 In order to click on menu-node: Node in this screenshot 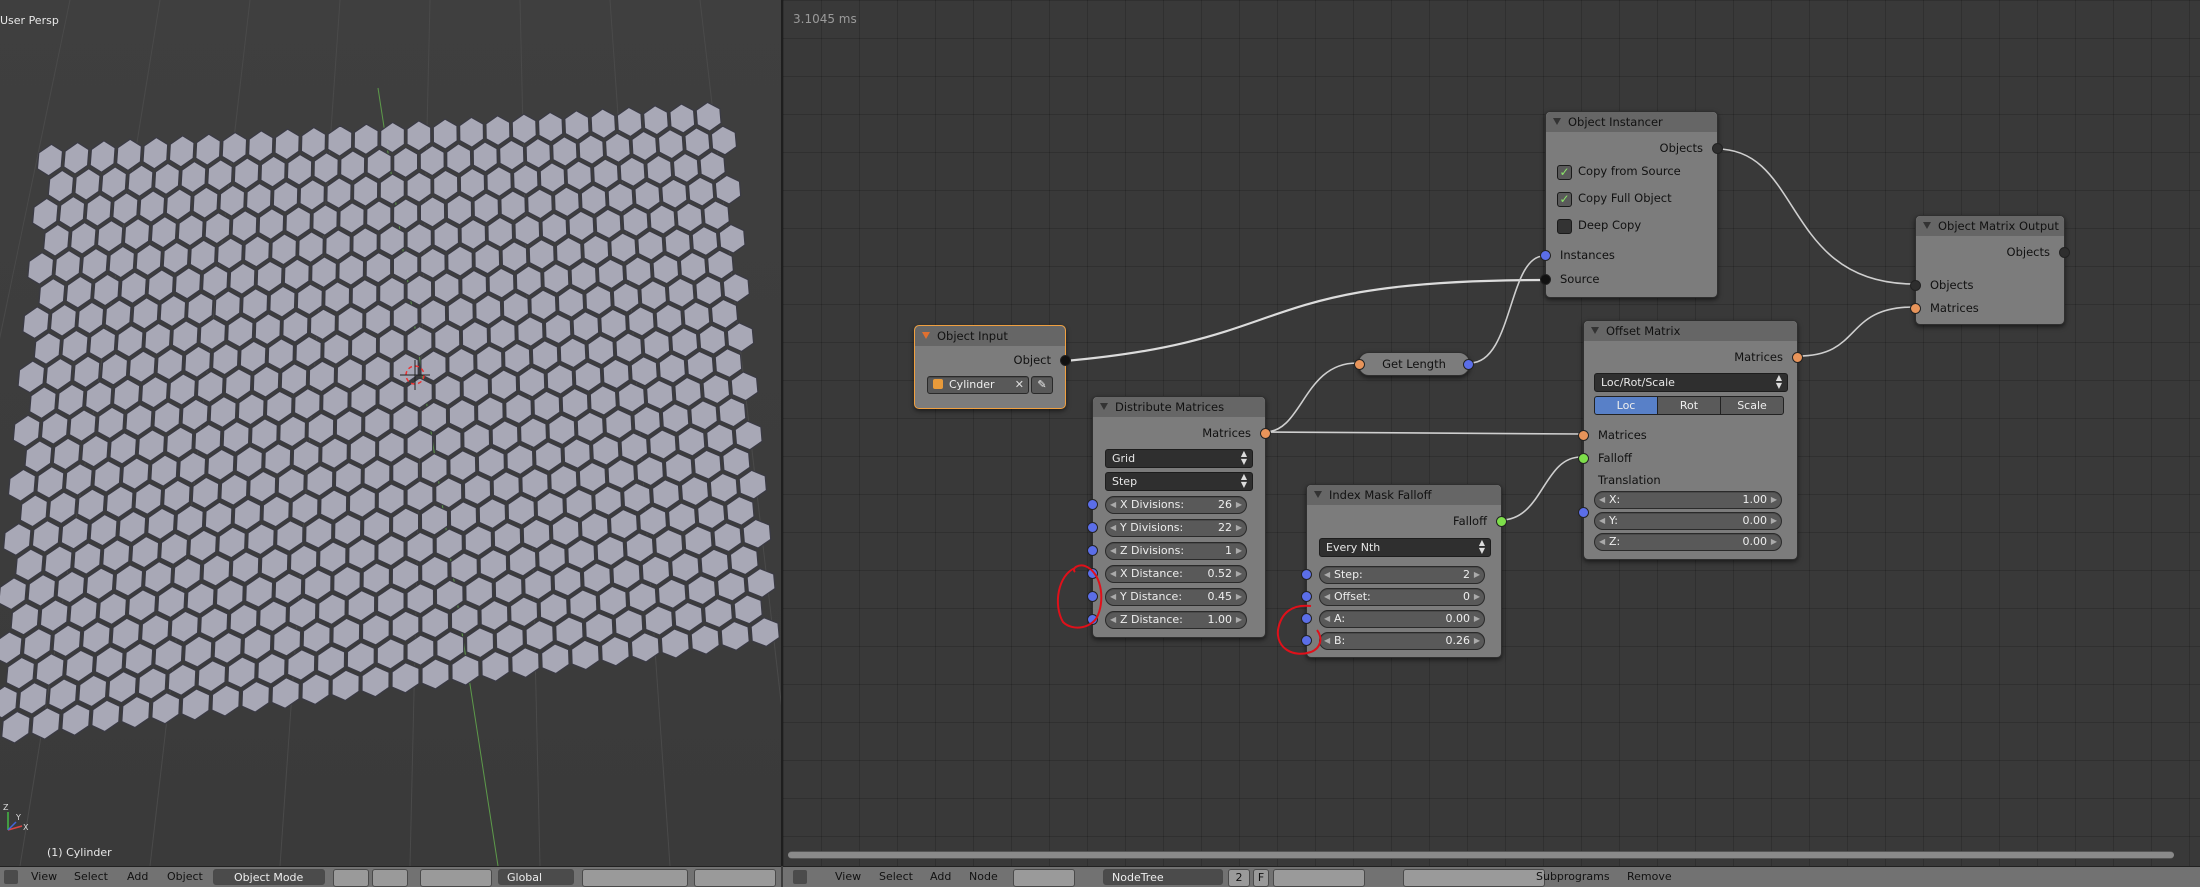, I will do `click(983, 877)`.